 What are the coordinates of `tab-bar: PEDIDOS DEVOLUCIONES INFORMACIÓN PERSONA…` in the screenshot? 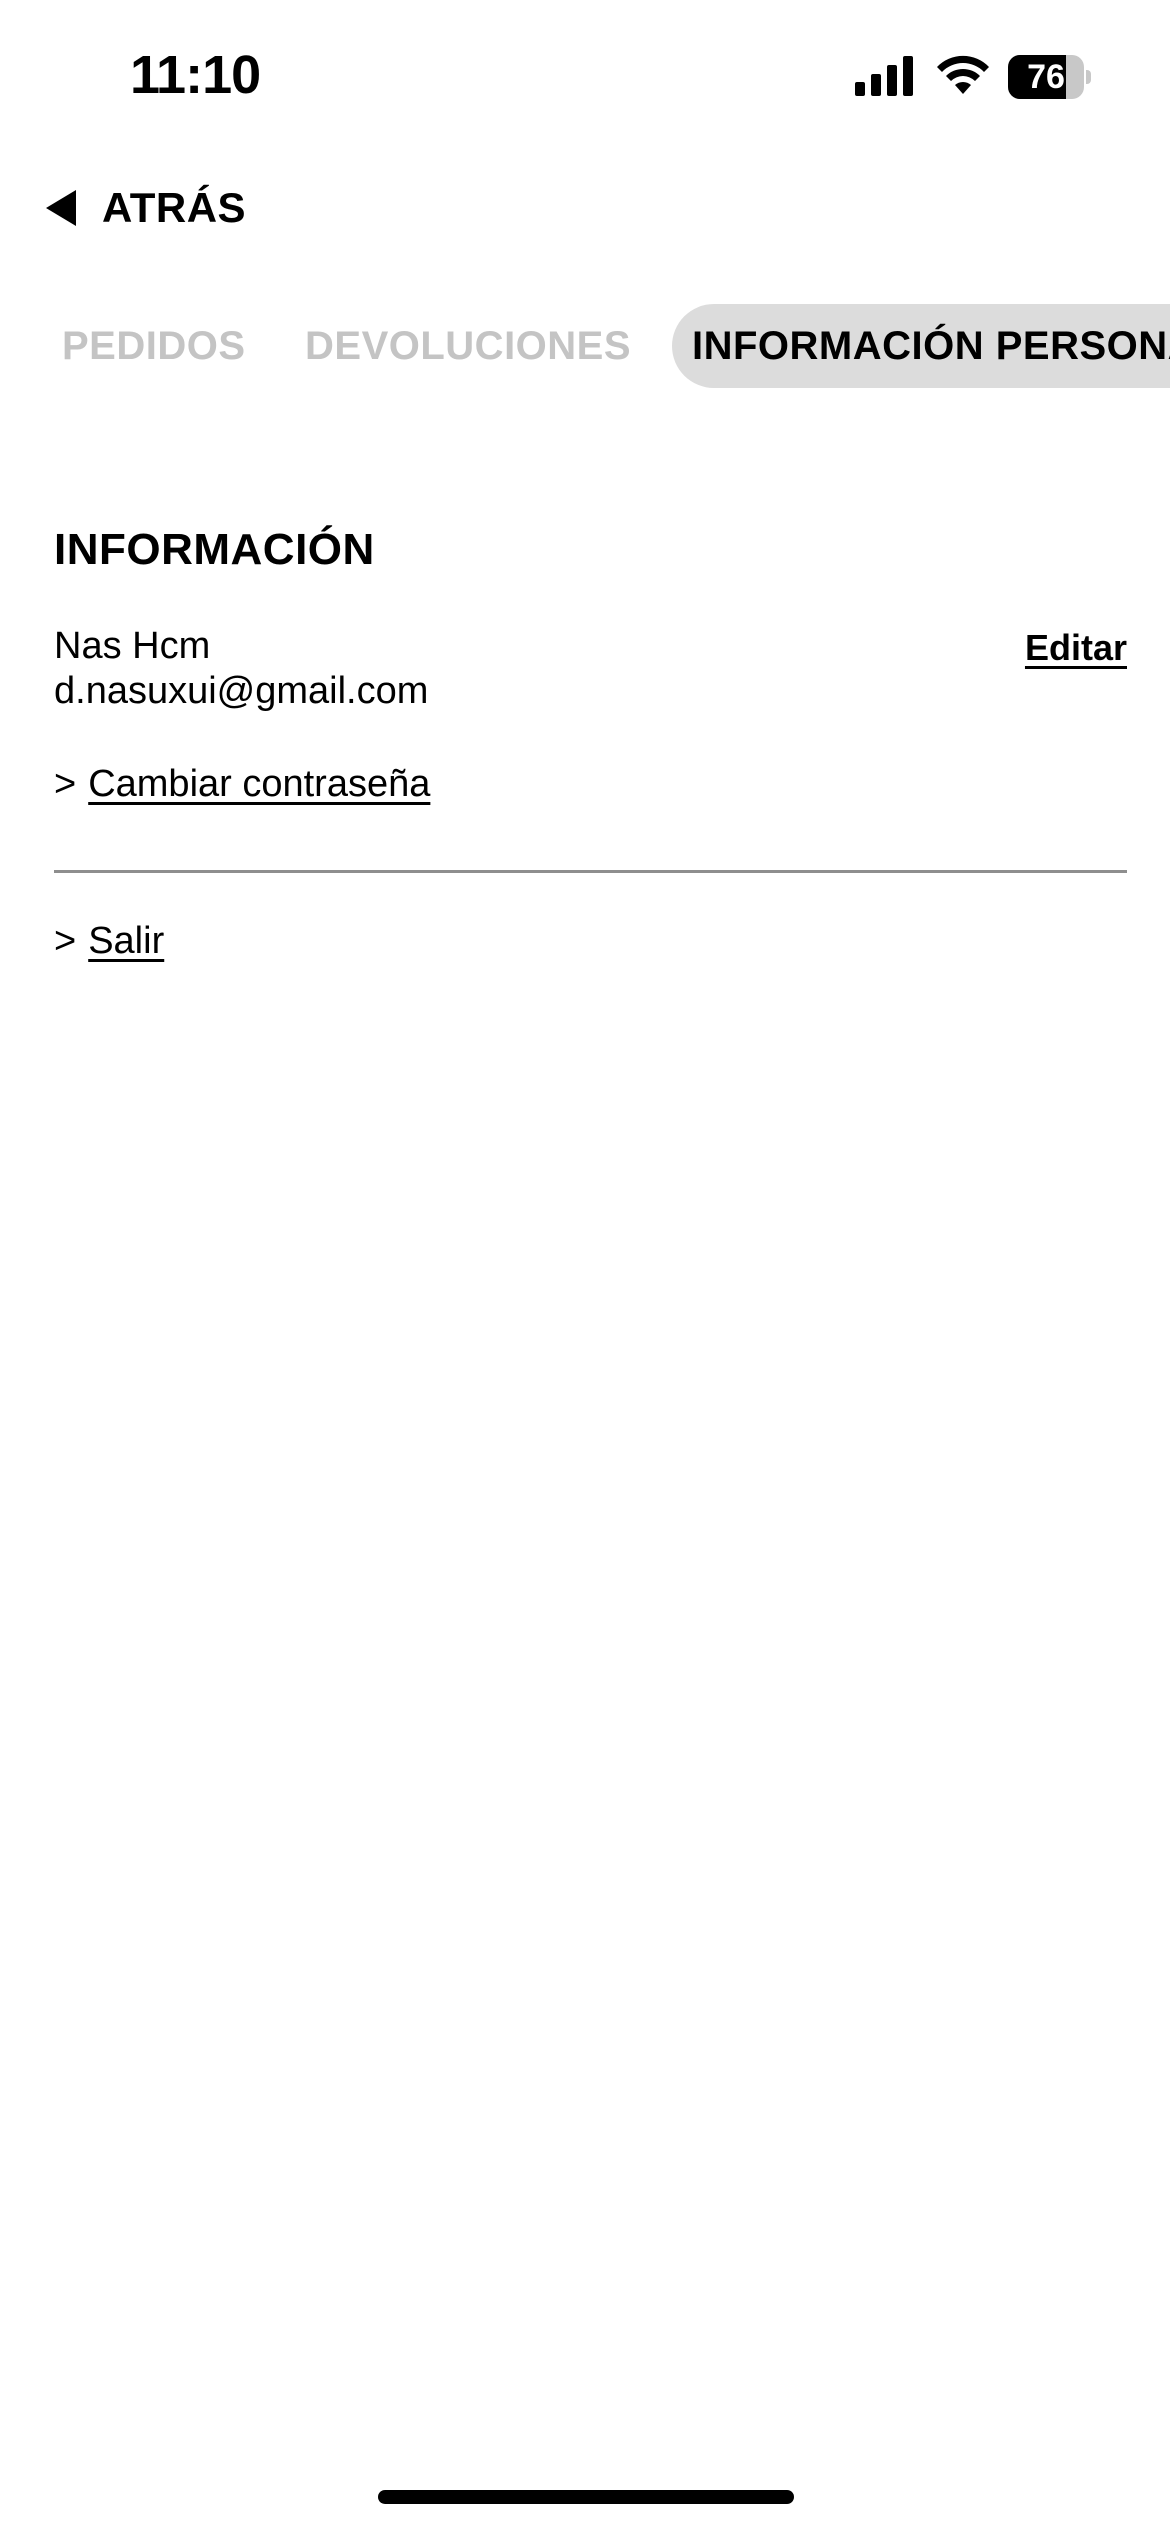 It's located at (585, 346).